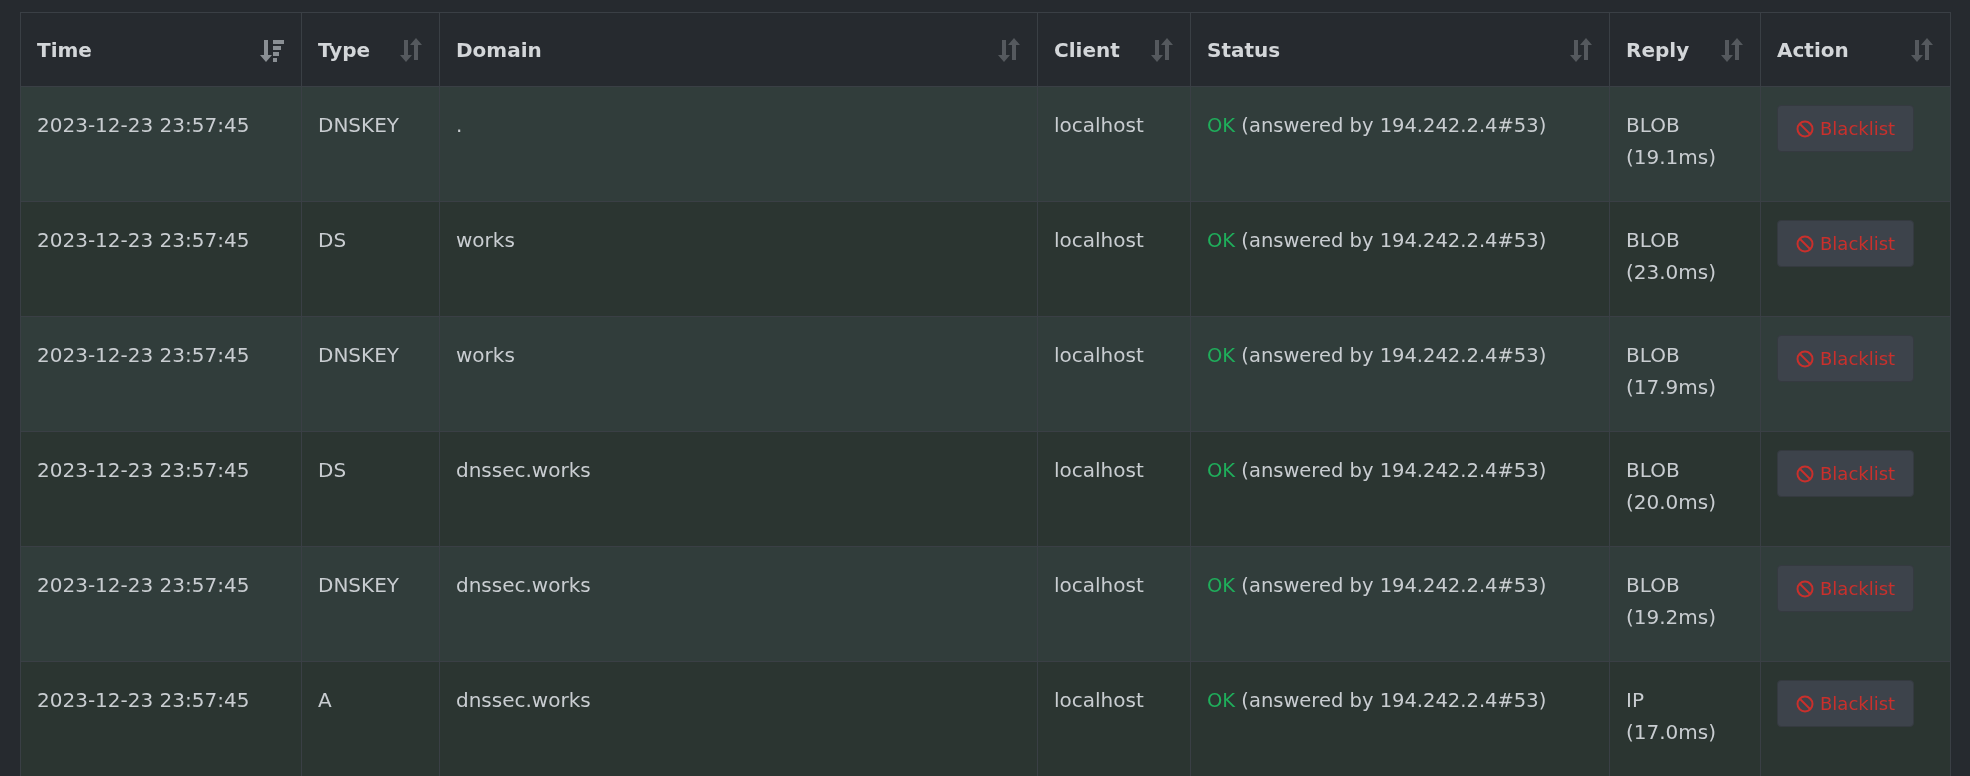 The image size is (1970, 776). I want to click on reply-time: (20.0ms), so click(1672, 502).